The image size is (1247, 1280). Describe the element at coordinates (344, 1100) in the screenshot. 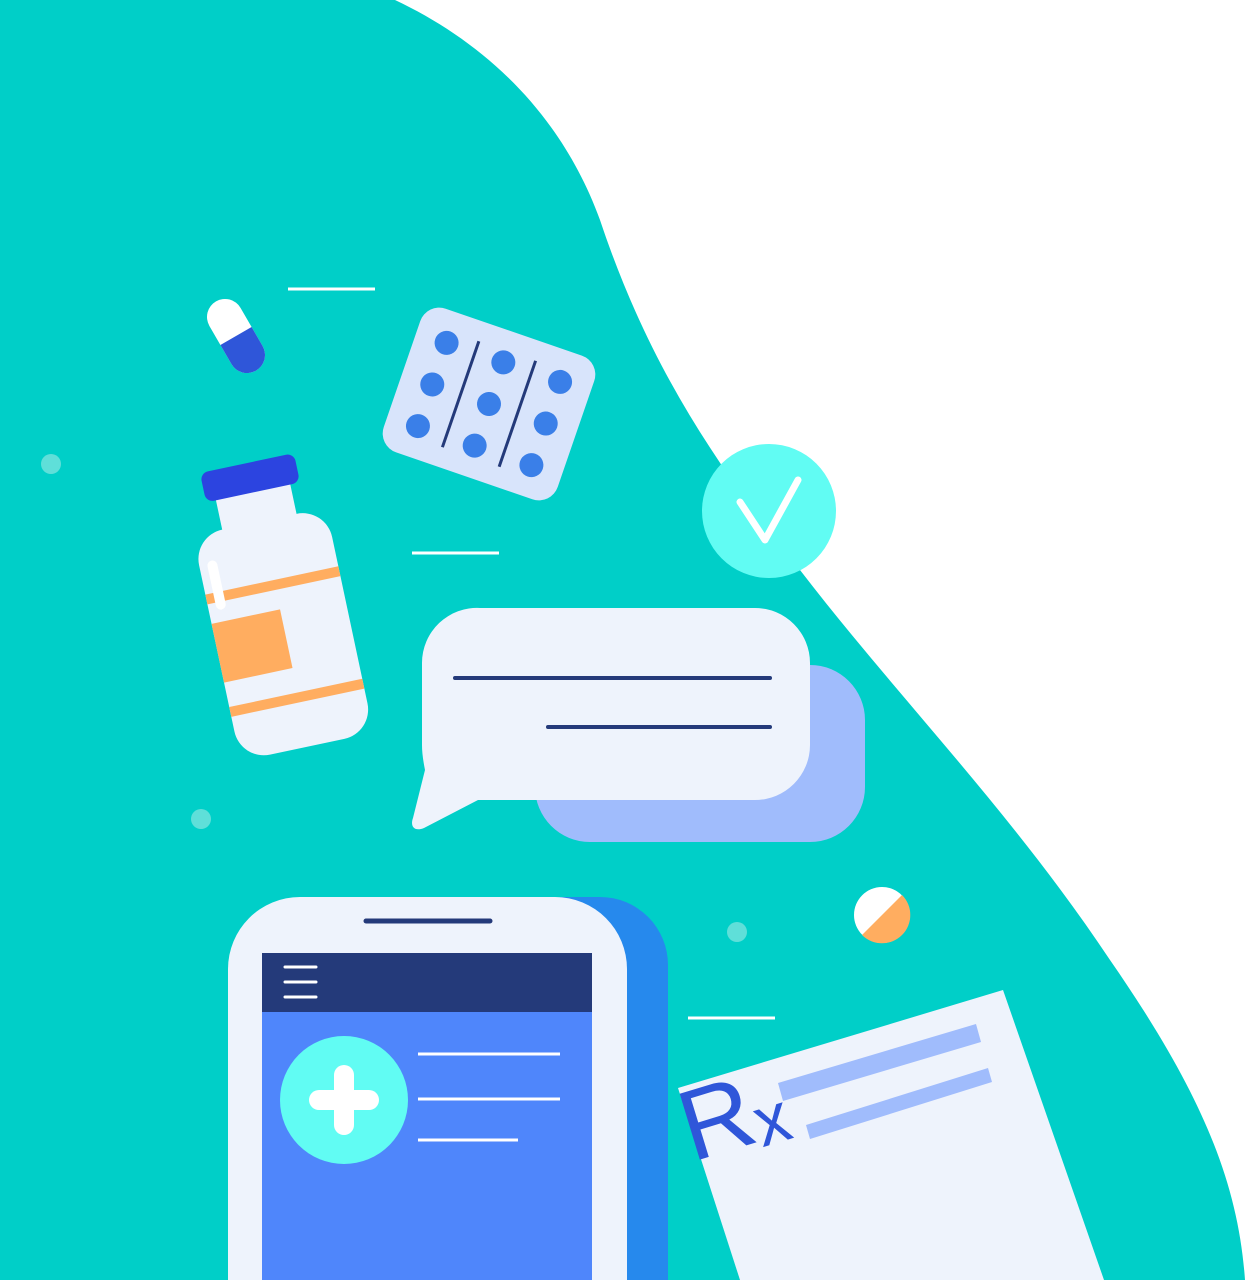

I see `medical-cross-icon` at that location.